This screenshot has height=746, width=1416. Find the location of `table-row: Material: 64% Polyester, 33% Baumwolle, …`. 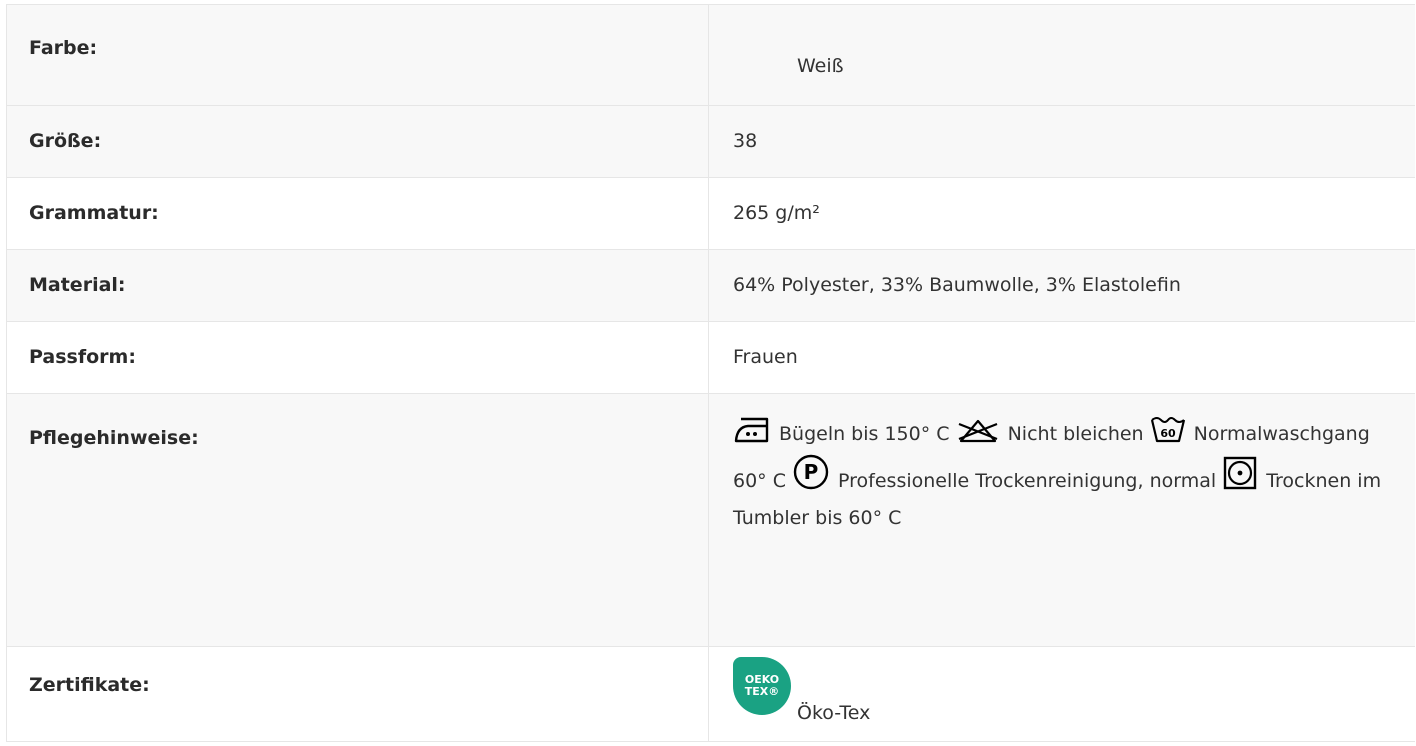

table-row: Material: 64% Polyester, 33% Baumwolle, … is located at coordinates (711, 286).